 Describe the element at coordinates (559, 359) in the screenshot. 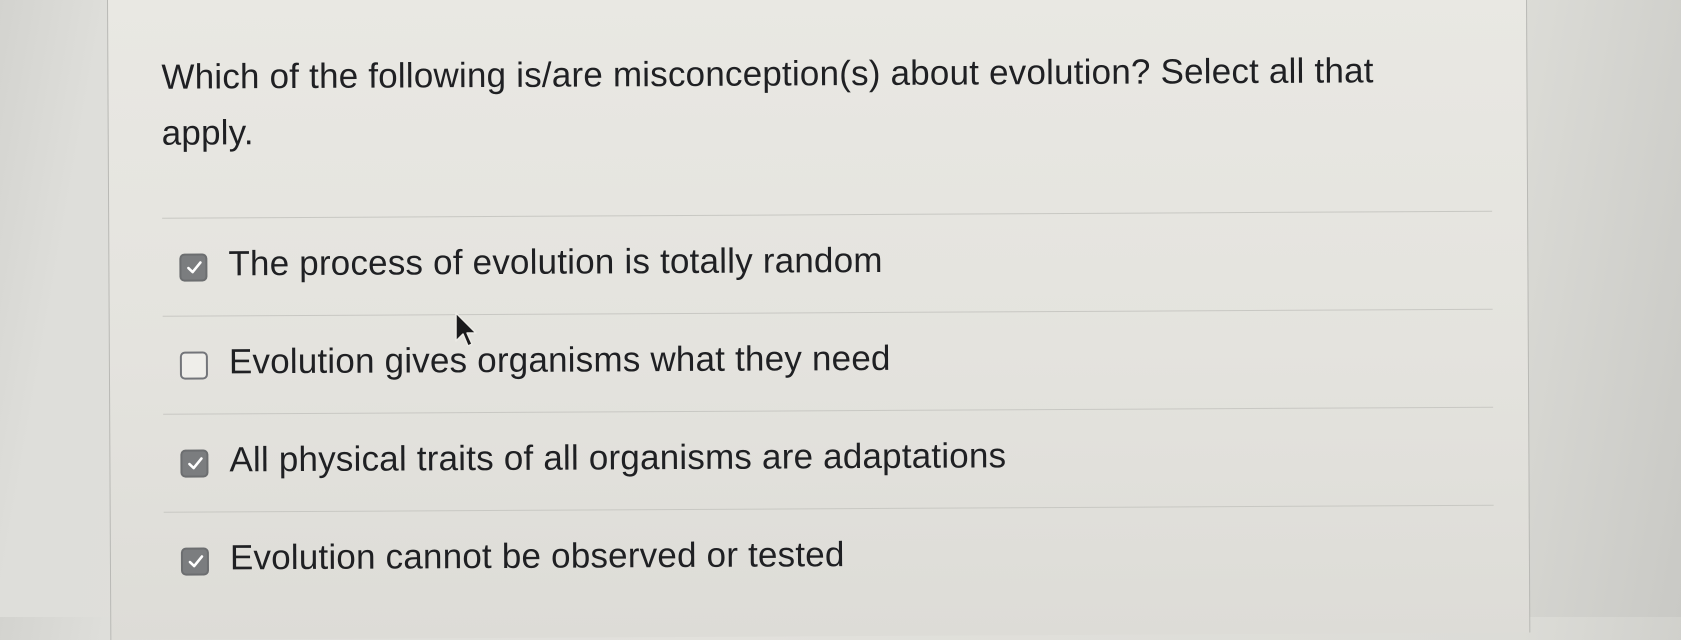

I see `answer-option-label: Evolution gives organisms what they need` at that location.